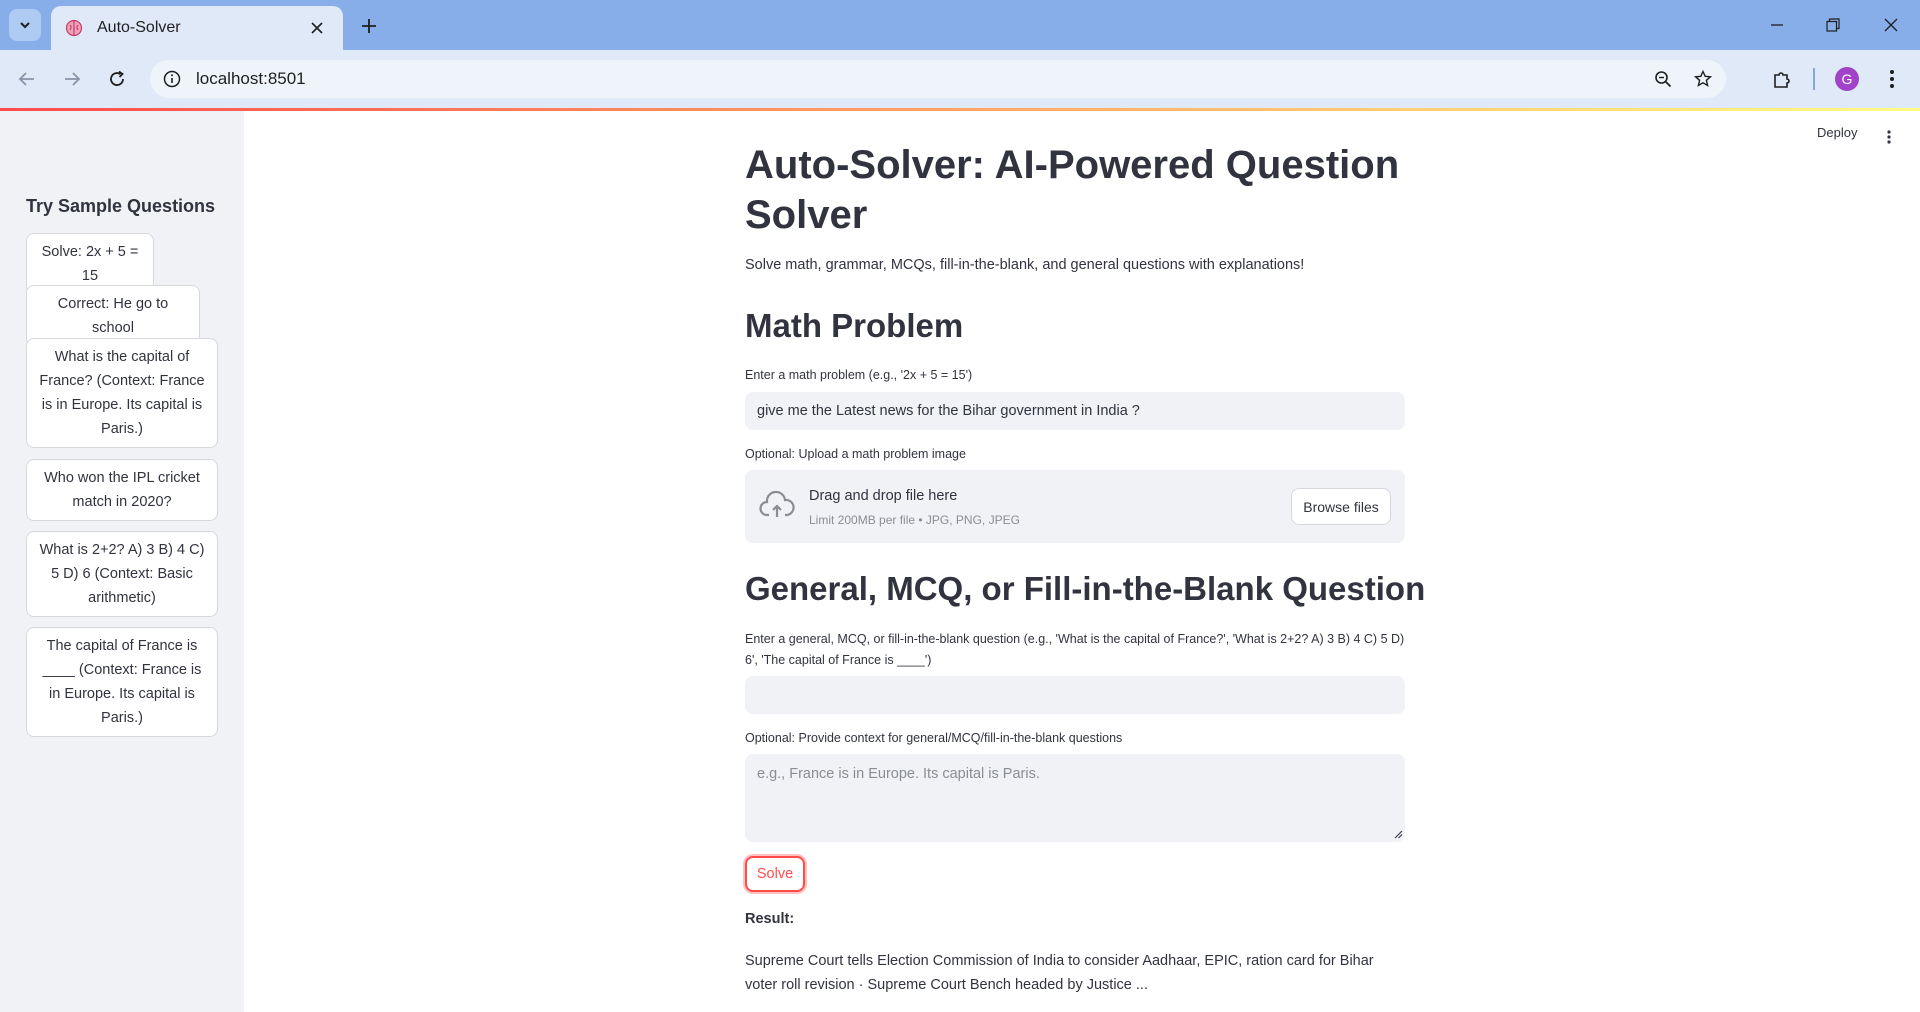 This screenshot has height=1012, width=1920. What do you see at coordinates (777, 503) in the screenshot?
I see `cloud-upload-icon` at bounding box center [777, 503].